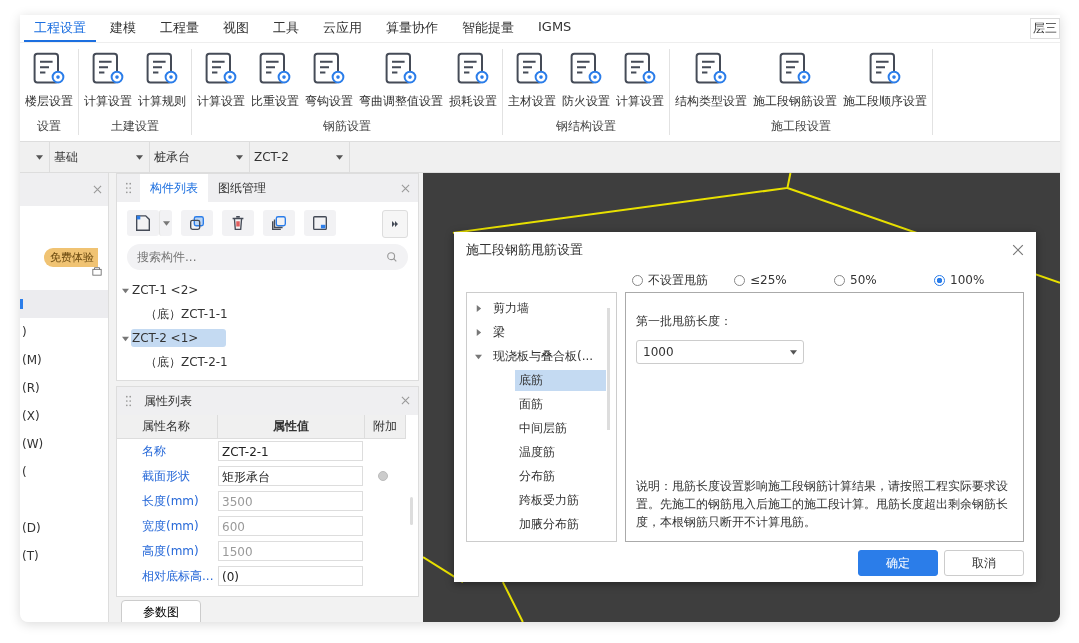  I want to click on confirm-button: 确定, so click(898, 563).